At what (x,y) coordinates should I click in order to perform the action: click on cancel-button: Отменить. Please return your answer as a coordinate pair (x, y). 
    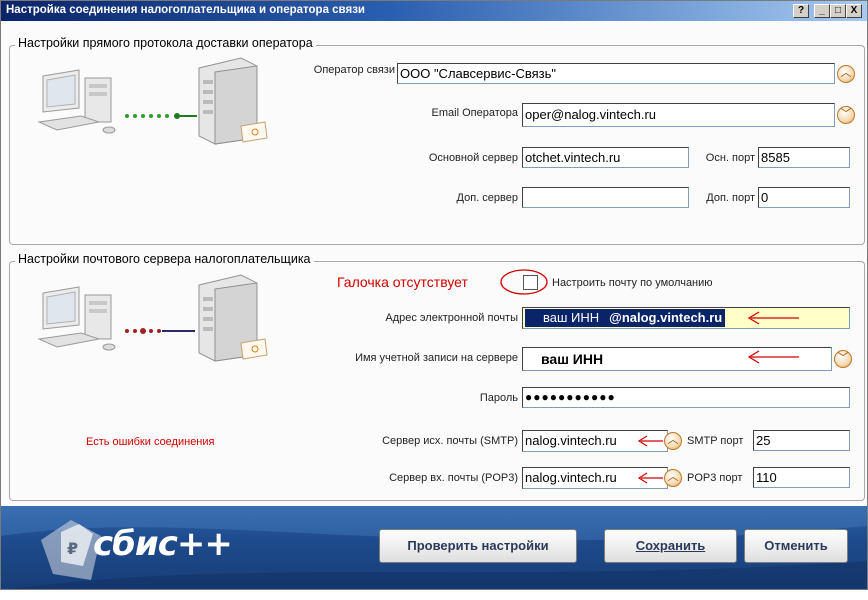
    Looking at the image, I should click on (796, 546).